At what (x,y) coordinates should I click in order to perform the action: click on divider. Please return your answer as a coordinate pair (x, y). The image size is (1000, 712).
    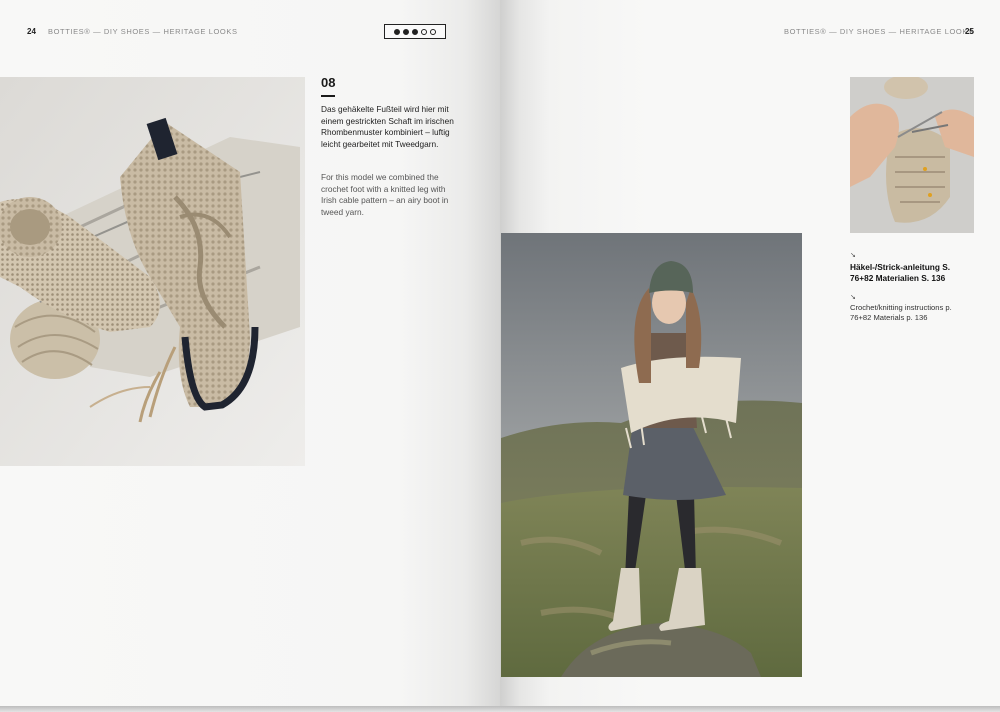
    Looking at the image, I should click on (328, 96).